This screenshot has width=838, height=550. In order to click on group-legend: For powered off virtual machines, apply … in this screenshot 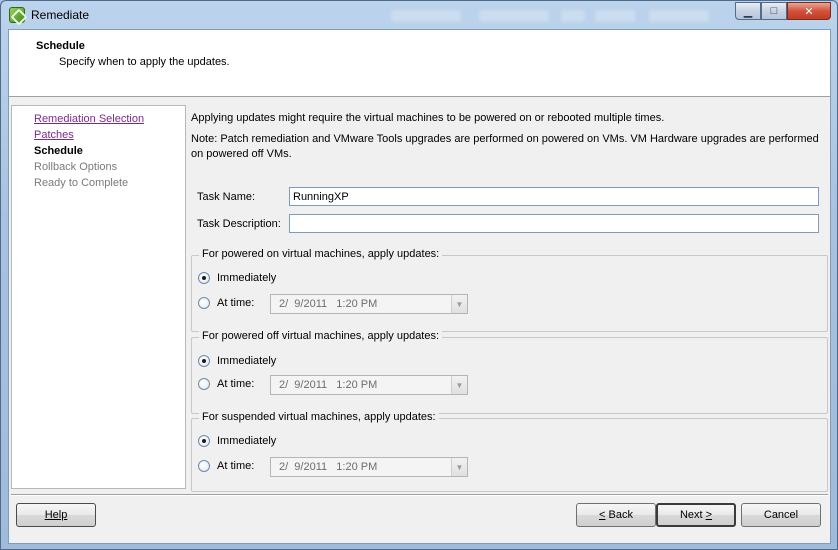, I will do `click(321, 336)`.